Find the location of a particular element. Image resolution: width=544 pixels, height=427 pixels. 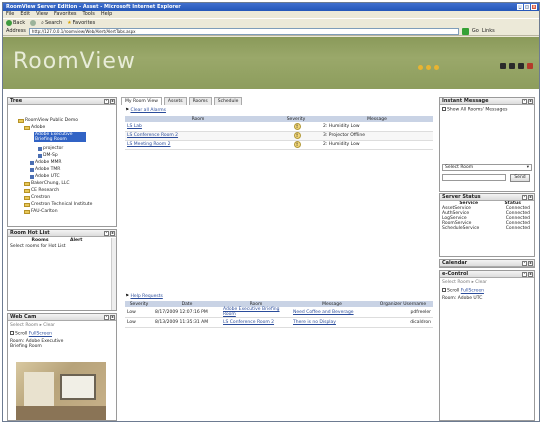

logout-icon is located at coordinates (530, 66).